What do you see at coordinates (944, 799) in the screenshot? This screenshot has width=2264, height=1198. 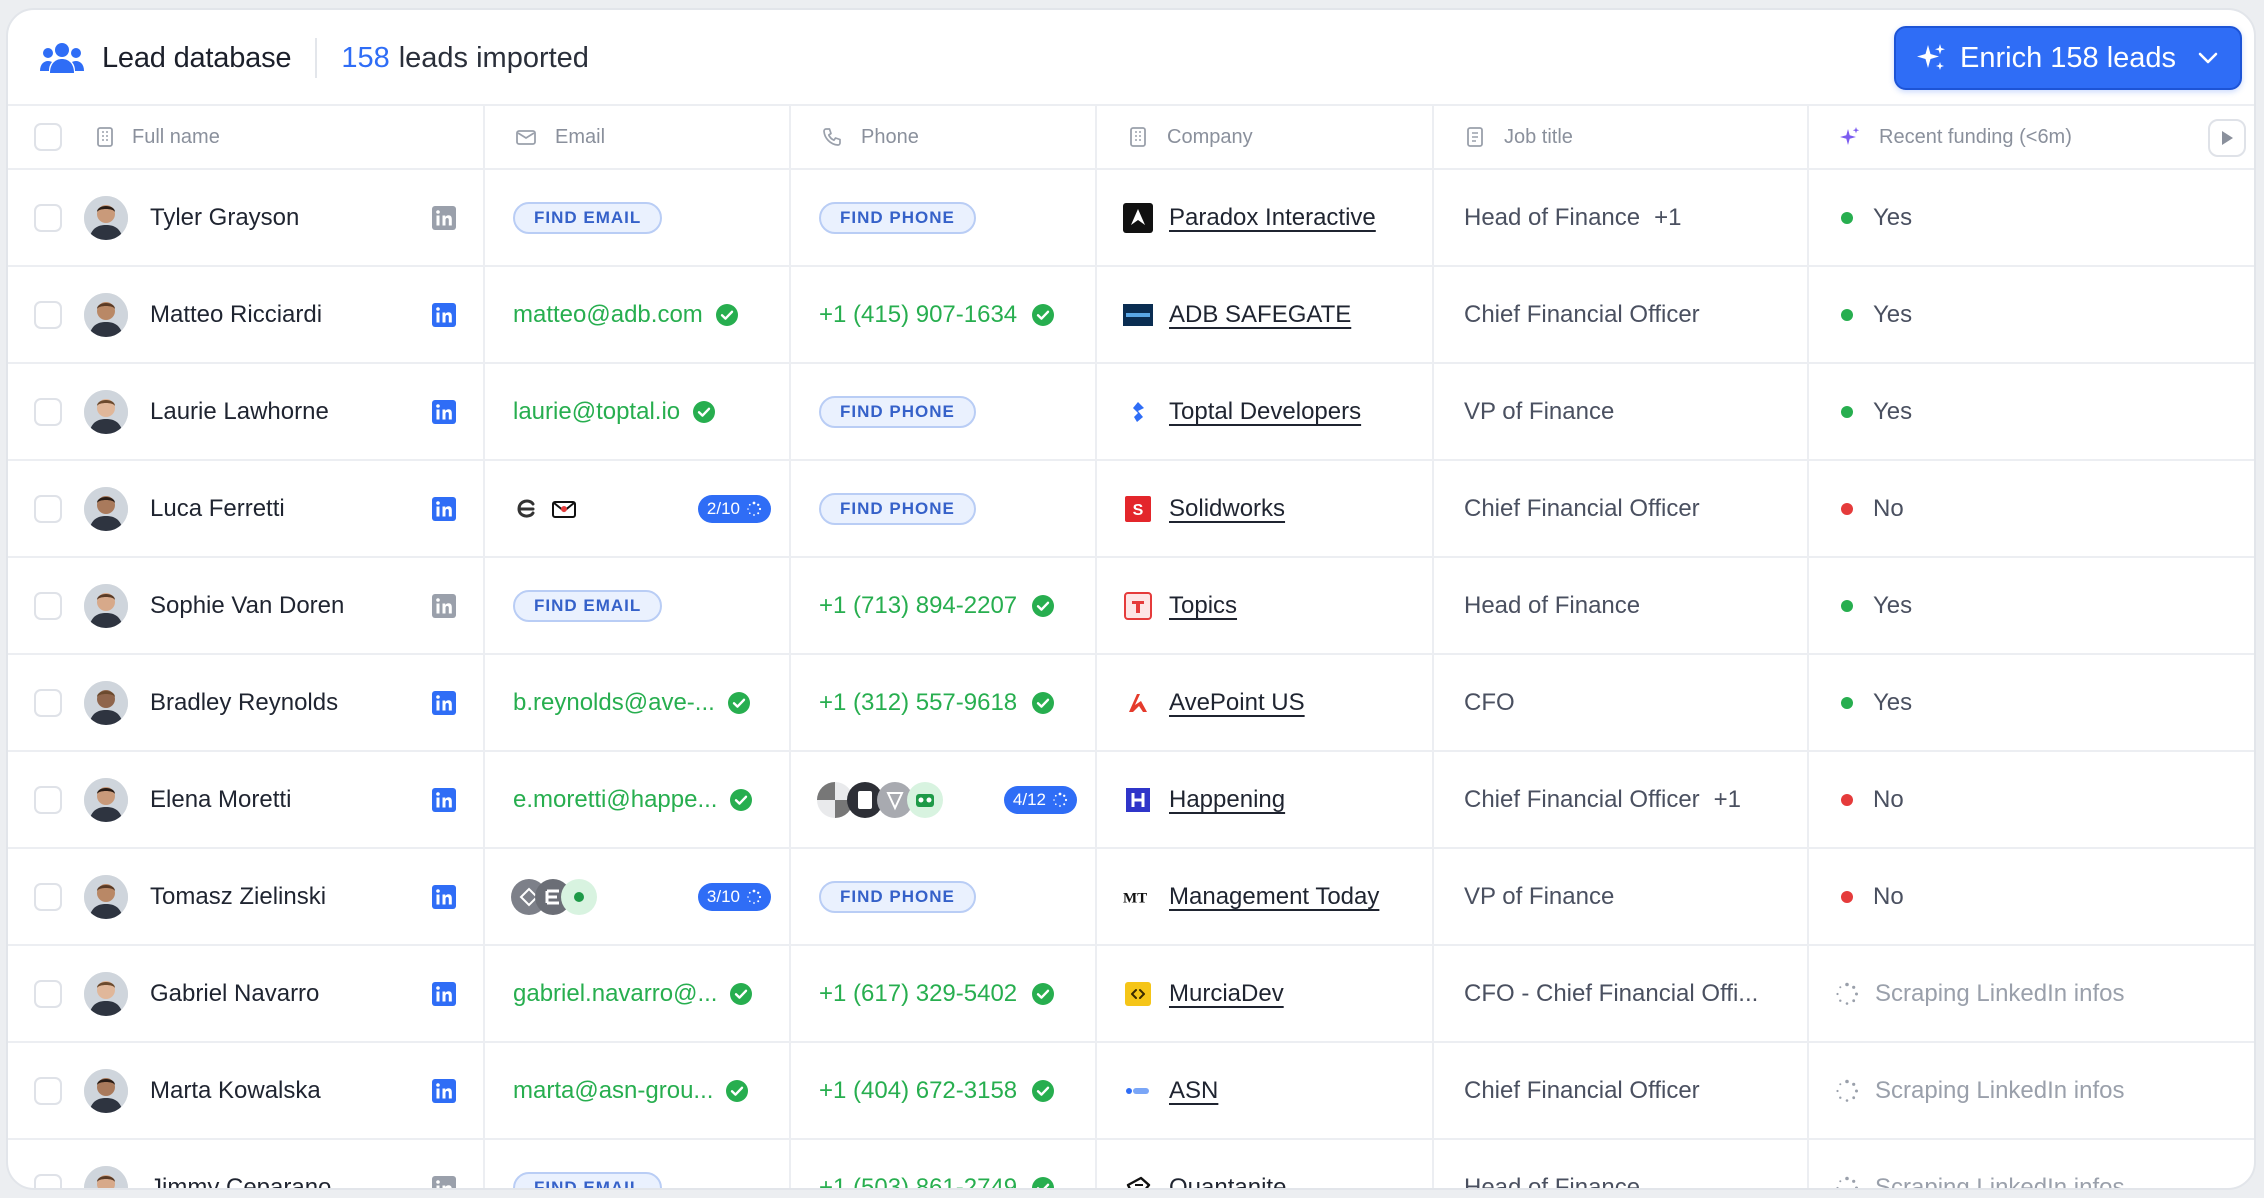 I see `phone-cell: 4/12` at bounding box center [944, 799].